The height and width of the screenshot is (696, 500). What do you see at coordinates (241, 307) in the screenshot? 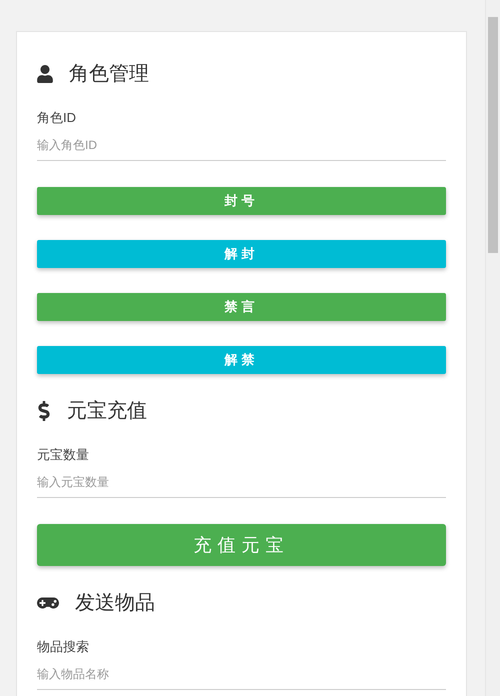
I see `action-button: 禁言` at bounding box center [241, 307].